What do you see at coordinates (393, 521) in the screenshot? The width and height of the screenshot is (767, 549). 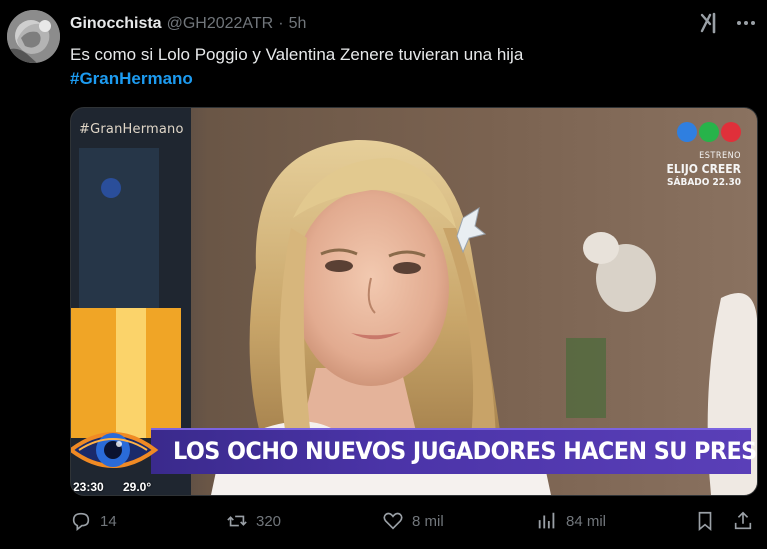 I see `heart-icon` at bounding box center [393, 521].